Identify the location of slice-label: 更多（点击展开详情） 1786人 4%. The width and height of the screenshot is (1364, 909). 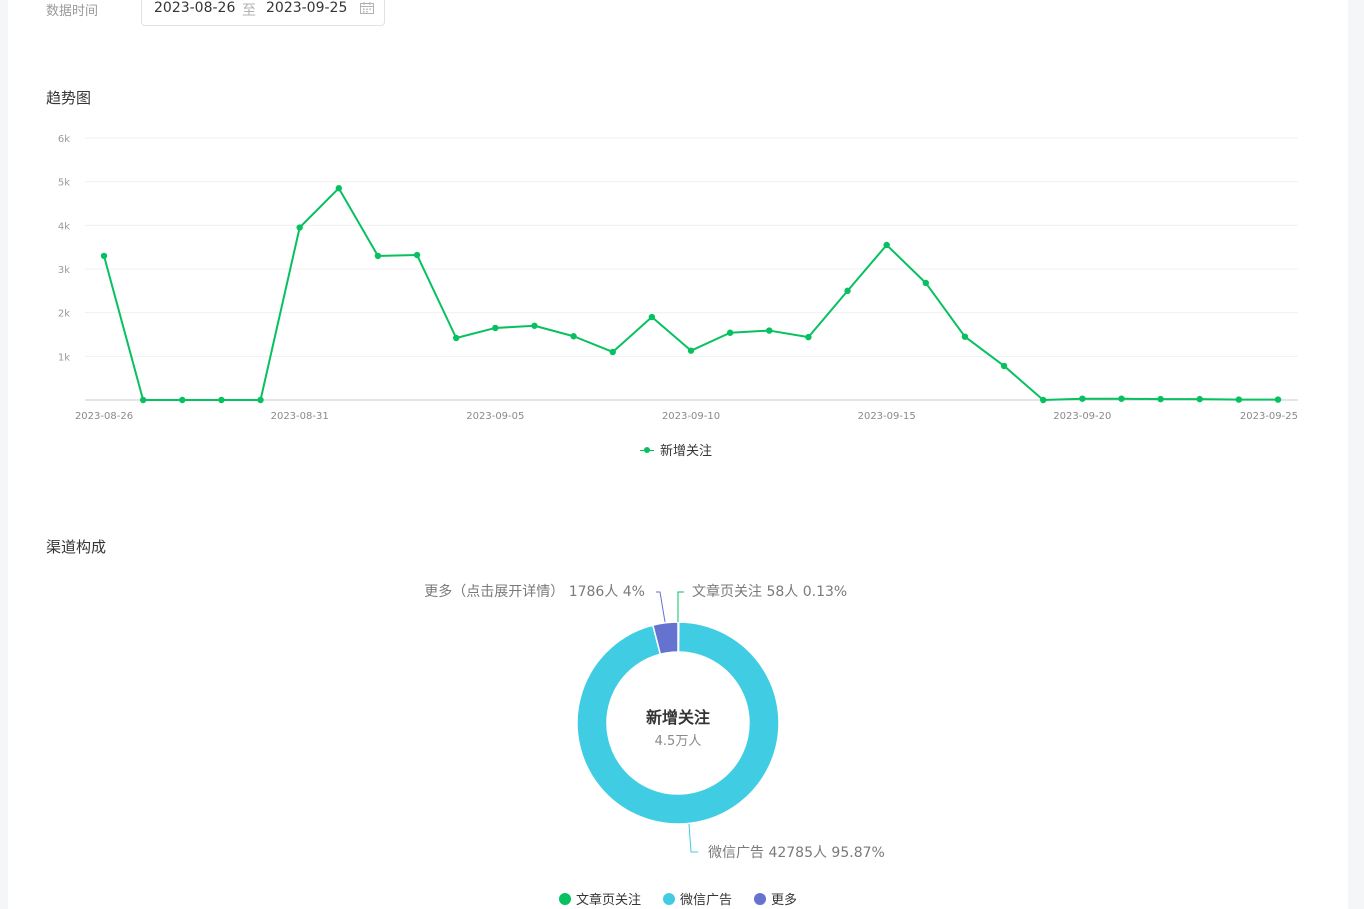
(534, 591).